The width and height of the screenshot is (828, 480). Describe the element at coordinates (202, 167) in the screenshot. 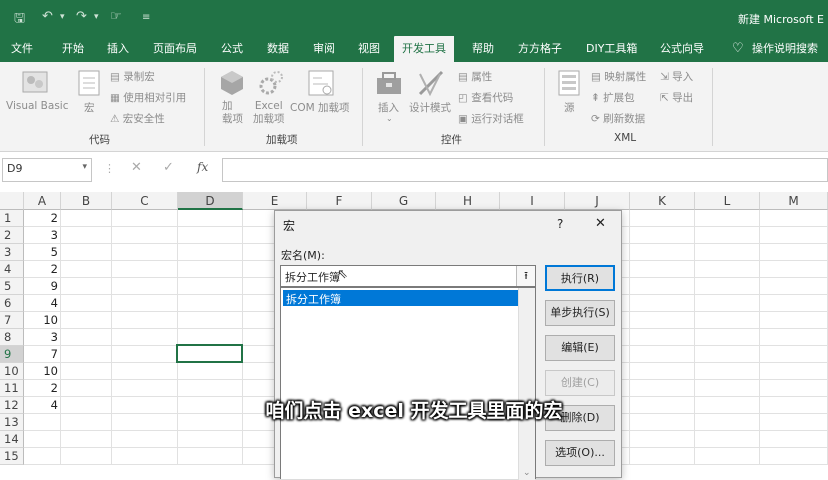

I see `insert-function-icon: fx` at that location.